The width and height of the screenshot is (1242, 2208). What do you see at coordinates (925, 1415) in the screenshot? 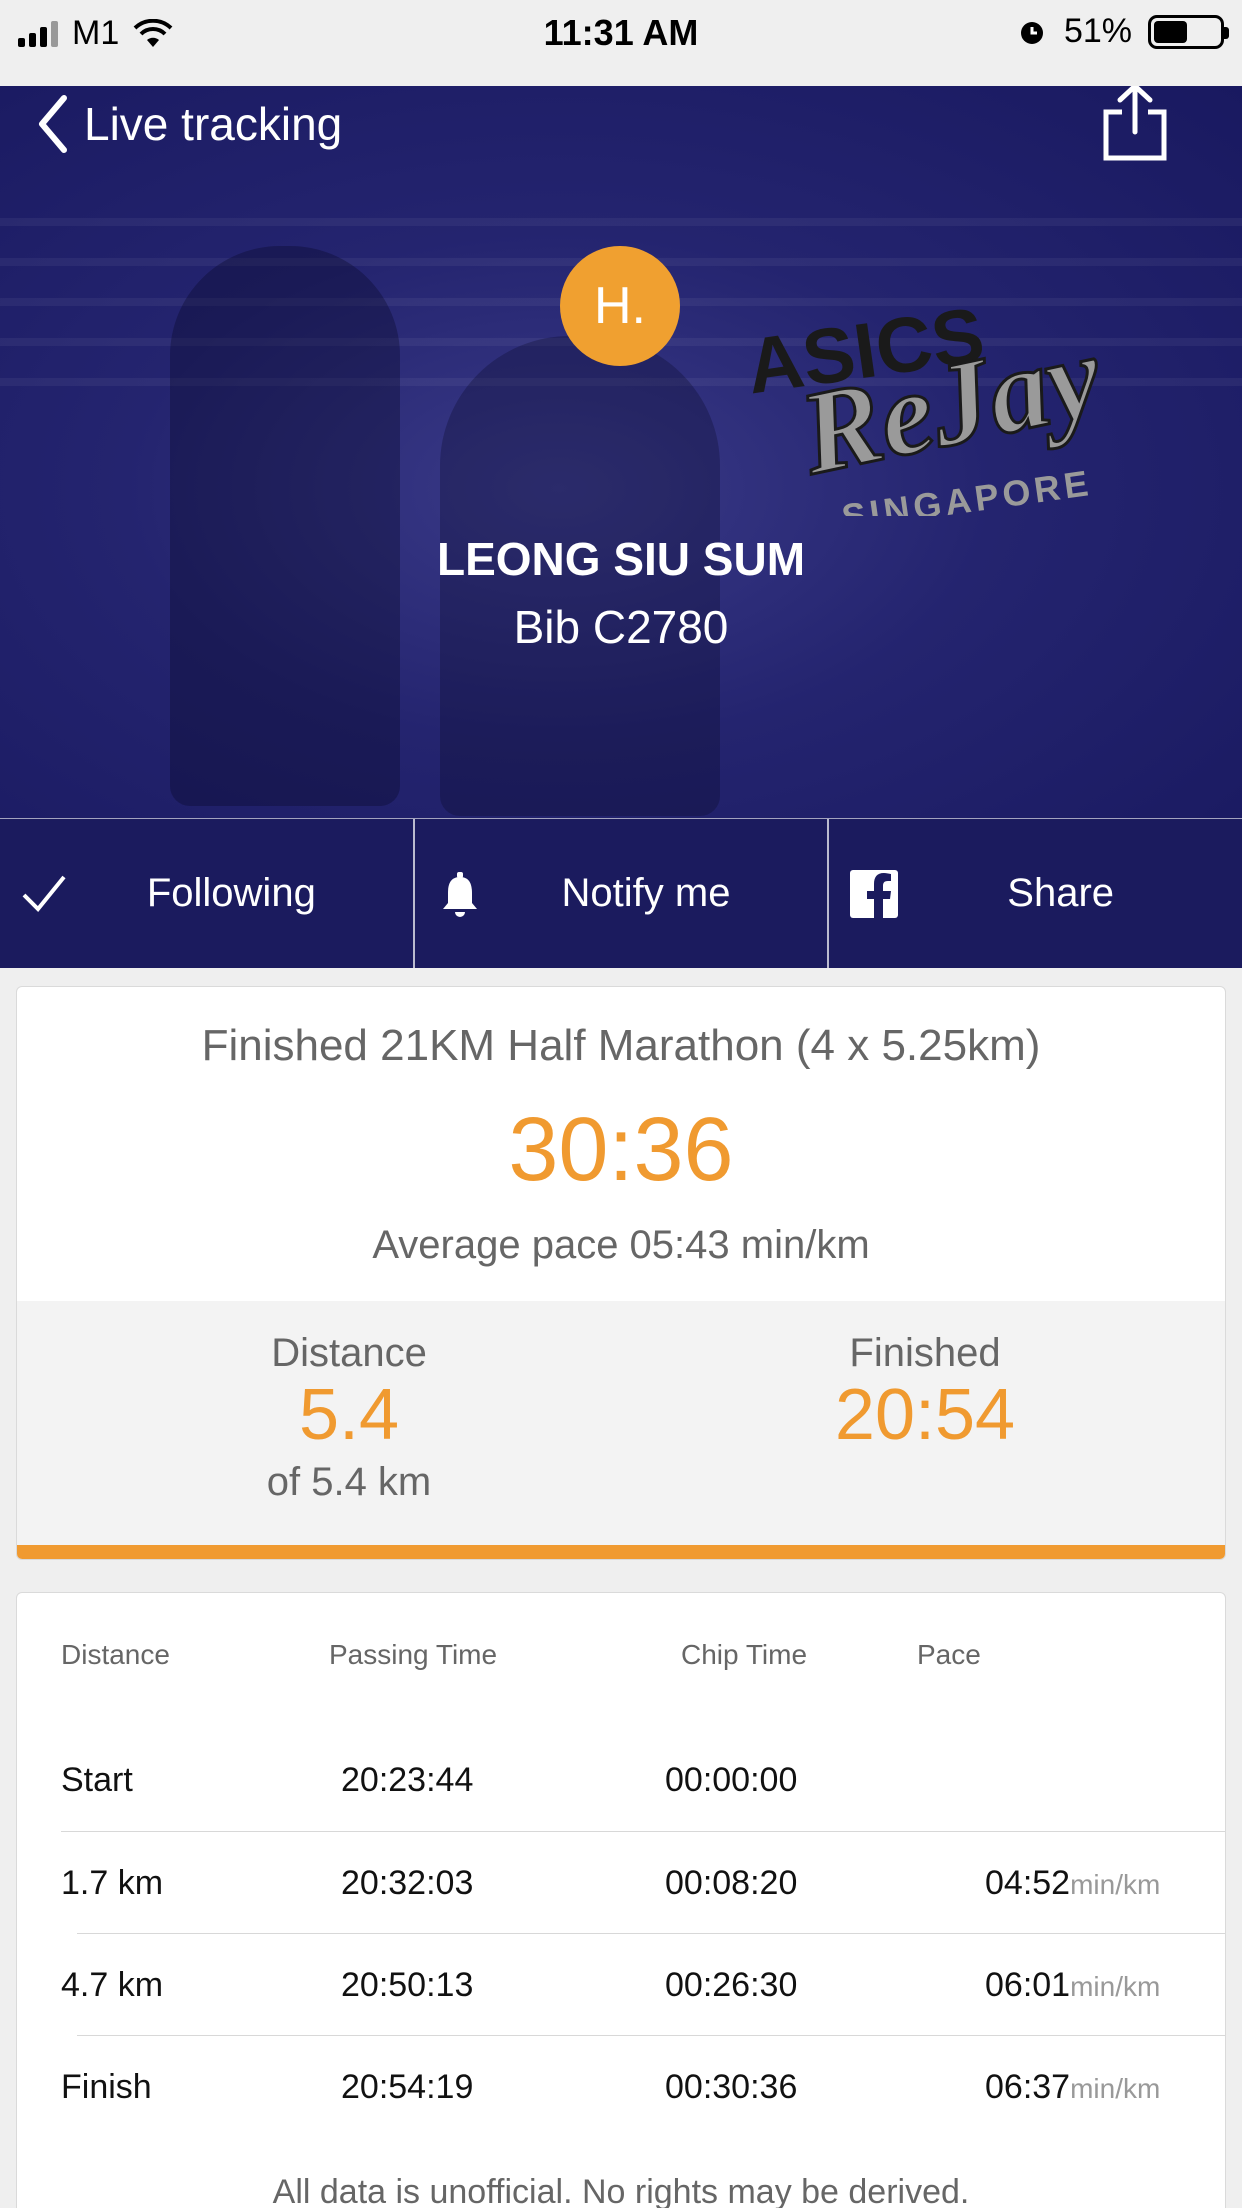
I see `finished-time: 20:54` at bounding box center [925, 1415].